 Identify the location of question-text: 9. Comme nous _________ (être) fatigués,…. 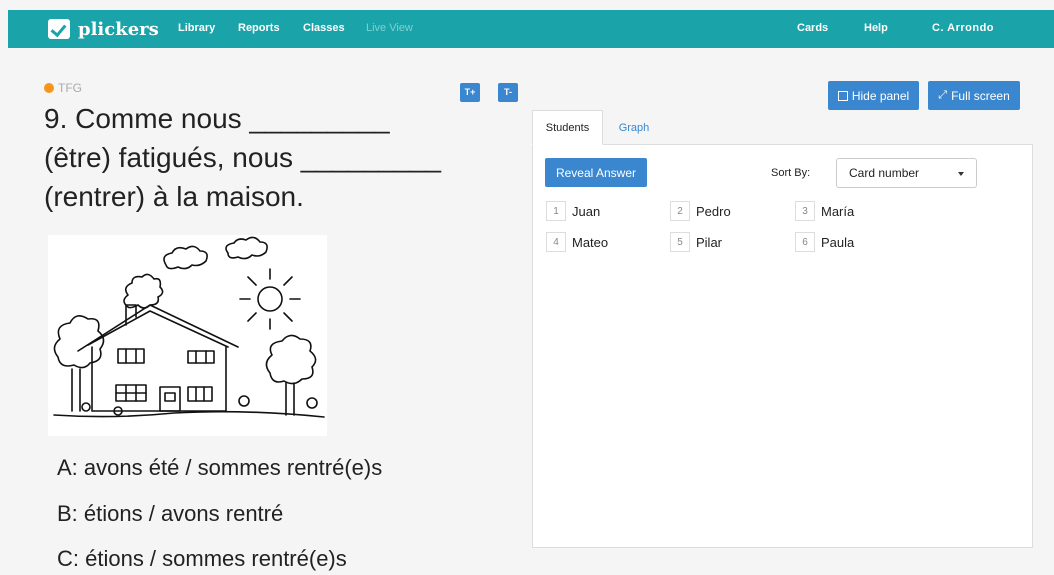
(242, 157).